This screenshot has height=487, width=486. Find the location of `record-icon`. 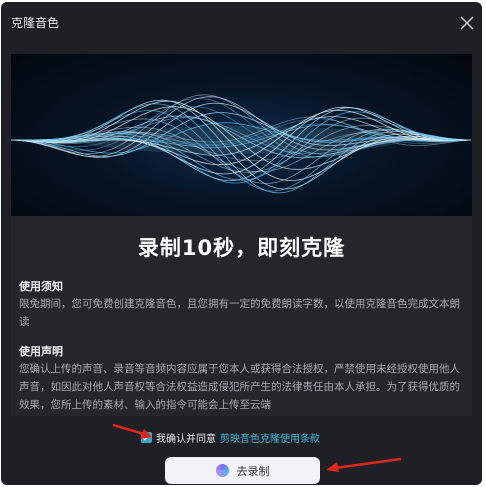

record-icon is located at coordinates (222, 470).